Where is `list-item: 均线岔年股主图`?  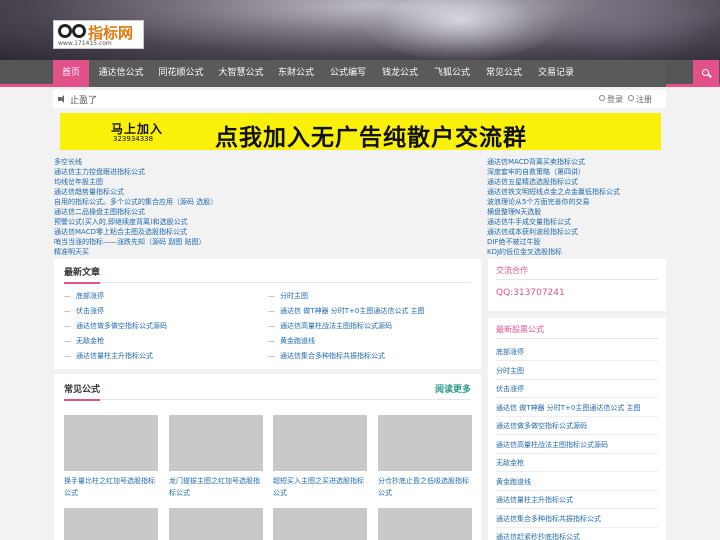
list-item: 均线岔年股主图 is located at coordinates (135, 182).